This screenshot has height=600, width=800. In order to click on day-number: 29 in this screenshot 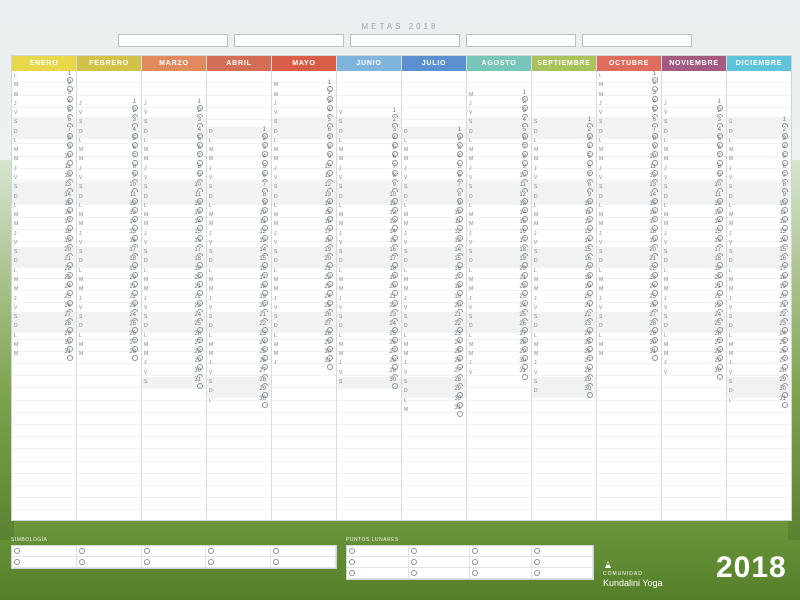, I will do `click(392, 370)`.